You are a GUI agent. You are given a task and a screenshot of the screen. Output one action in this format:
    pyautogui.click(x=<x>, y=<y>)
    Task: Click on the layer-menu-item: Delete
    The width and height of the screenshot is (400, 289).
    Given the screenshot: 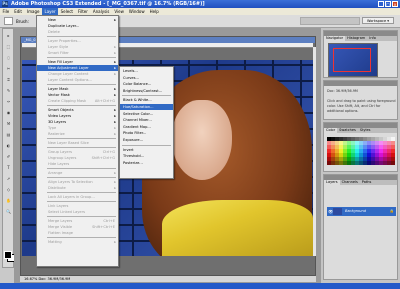 What is the action you would take?
    pyautogui.click(x=77, y=32)
    